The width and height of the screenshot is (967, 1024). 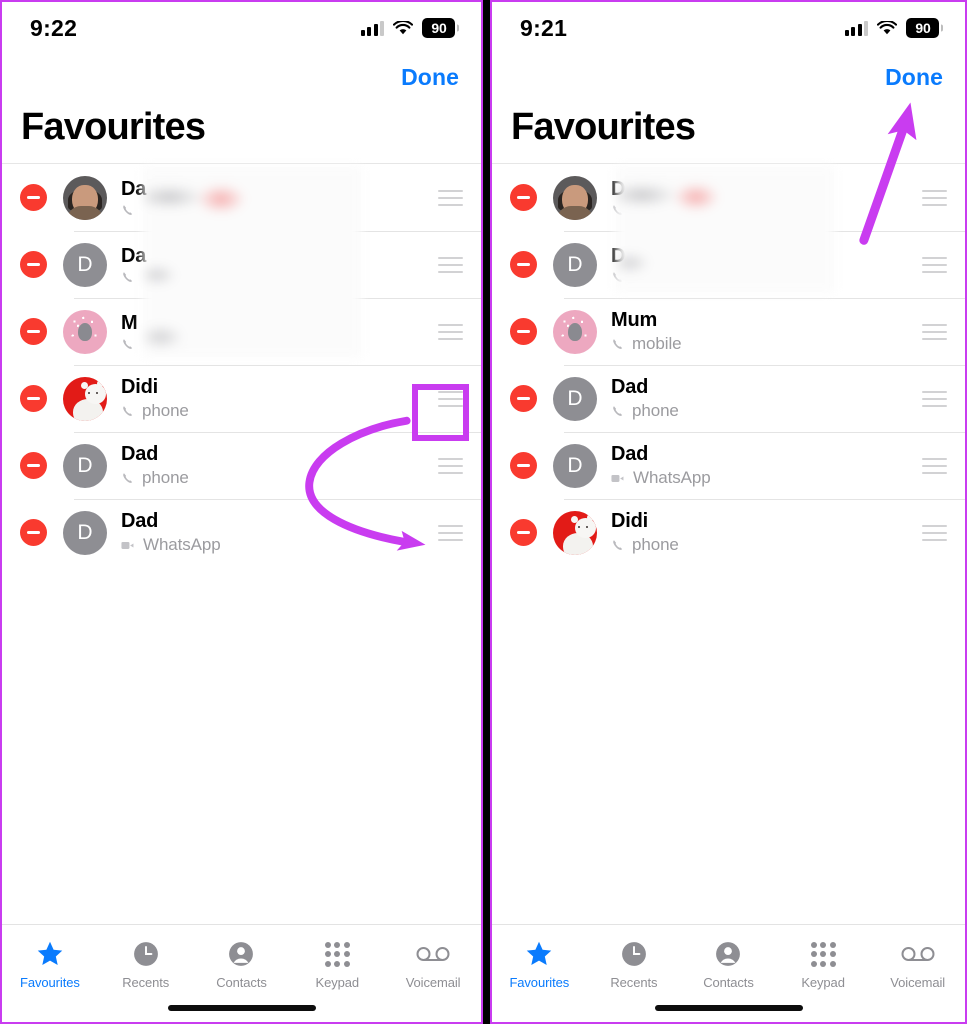 I want to click on table-row: D Da, so click(x=241, y=264).